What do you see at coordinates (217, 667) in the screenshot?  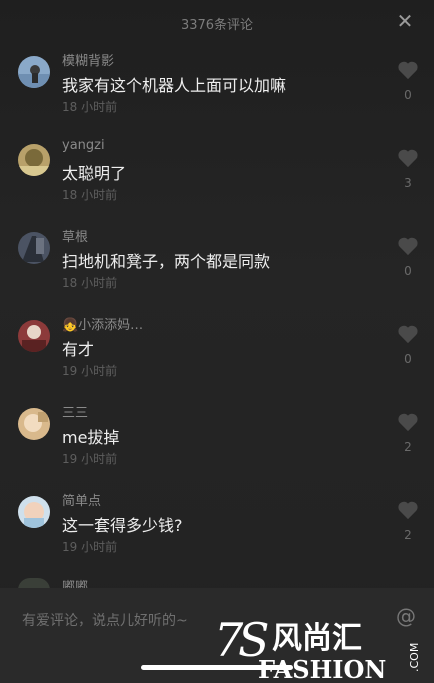 I see `home-indicator` at bounding box center [217, 667].